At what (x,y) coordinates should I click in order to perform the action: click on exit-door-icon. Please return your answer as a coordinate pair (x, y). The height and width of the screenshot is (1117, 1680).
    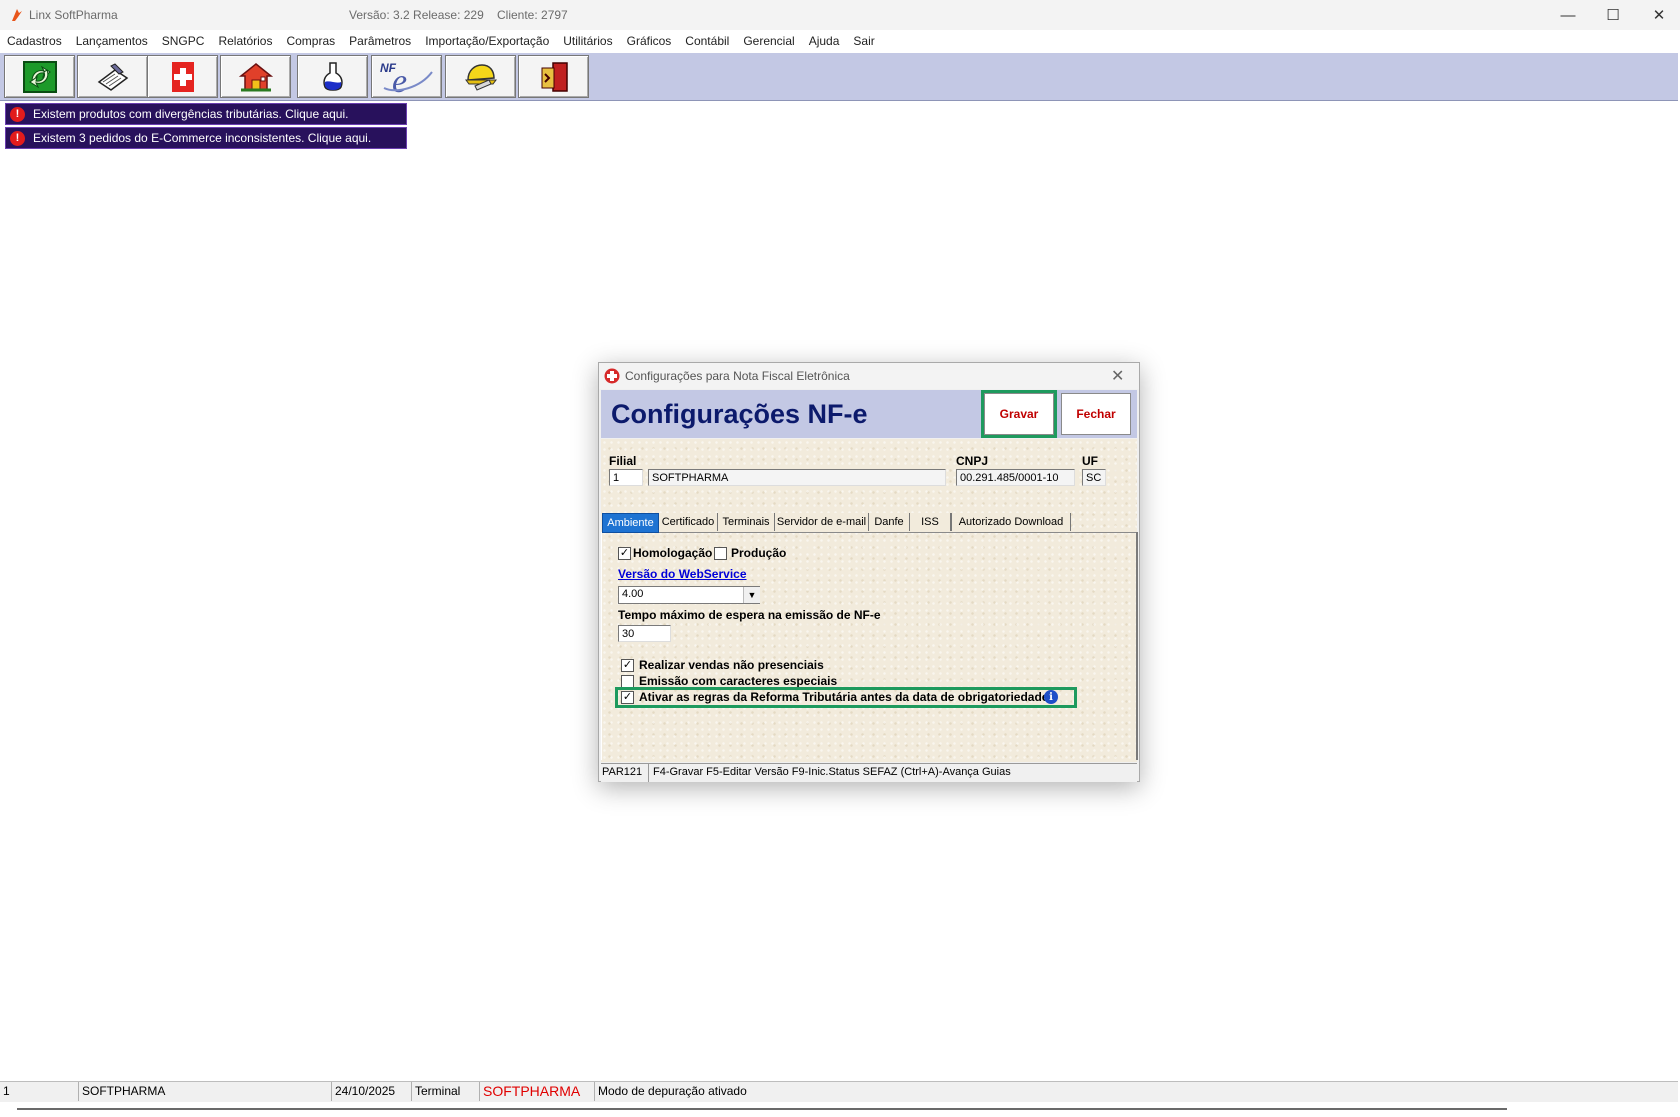
    Looking at the image, I should click on (554, 76).